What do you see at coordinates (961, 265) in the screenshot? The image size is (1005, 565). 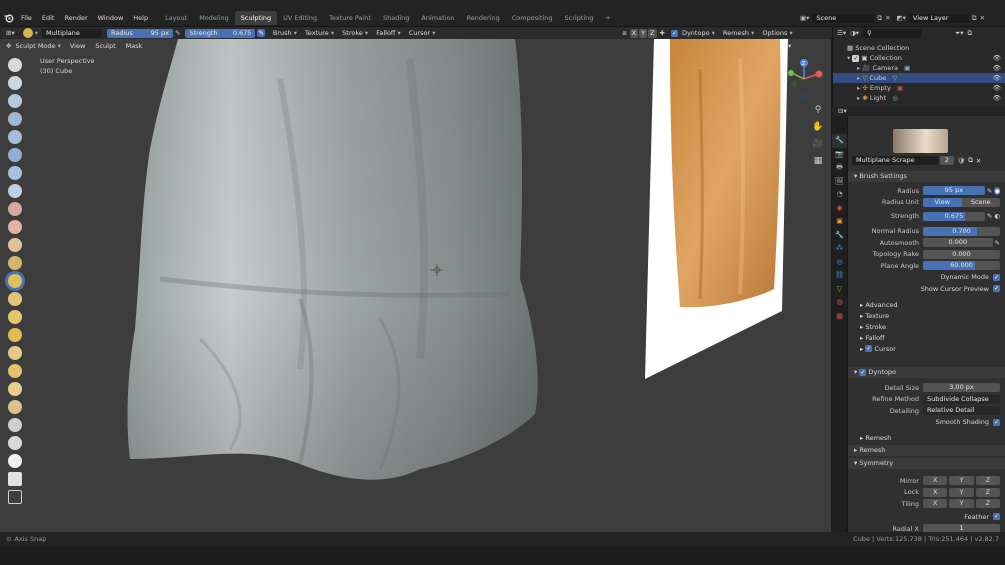 I see `plane-angle-slider: 60.000` at bounding box center [961, 265].